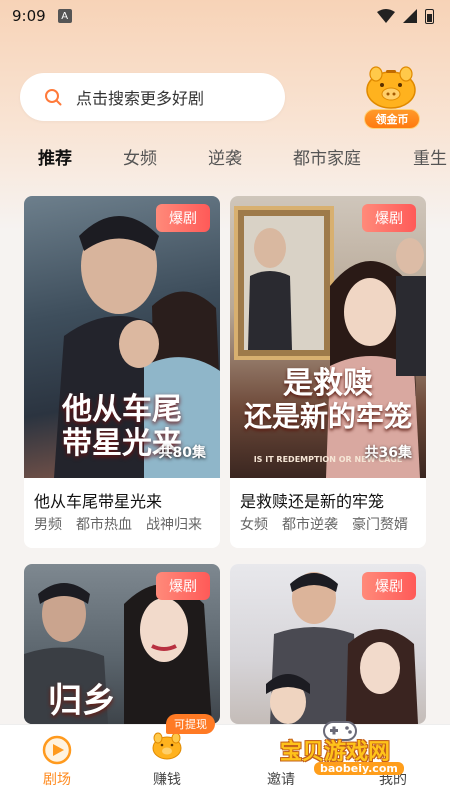 The image size is (450, 800). I want to click on episode-count: 共80集, so click(182, 453).